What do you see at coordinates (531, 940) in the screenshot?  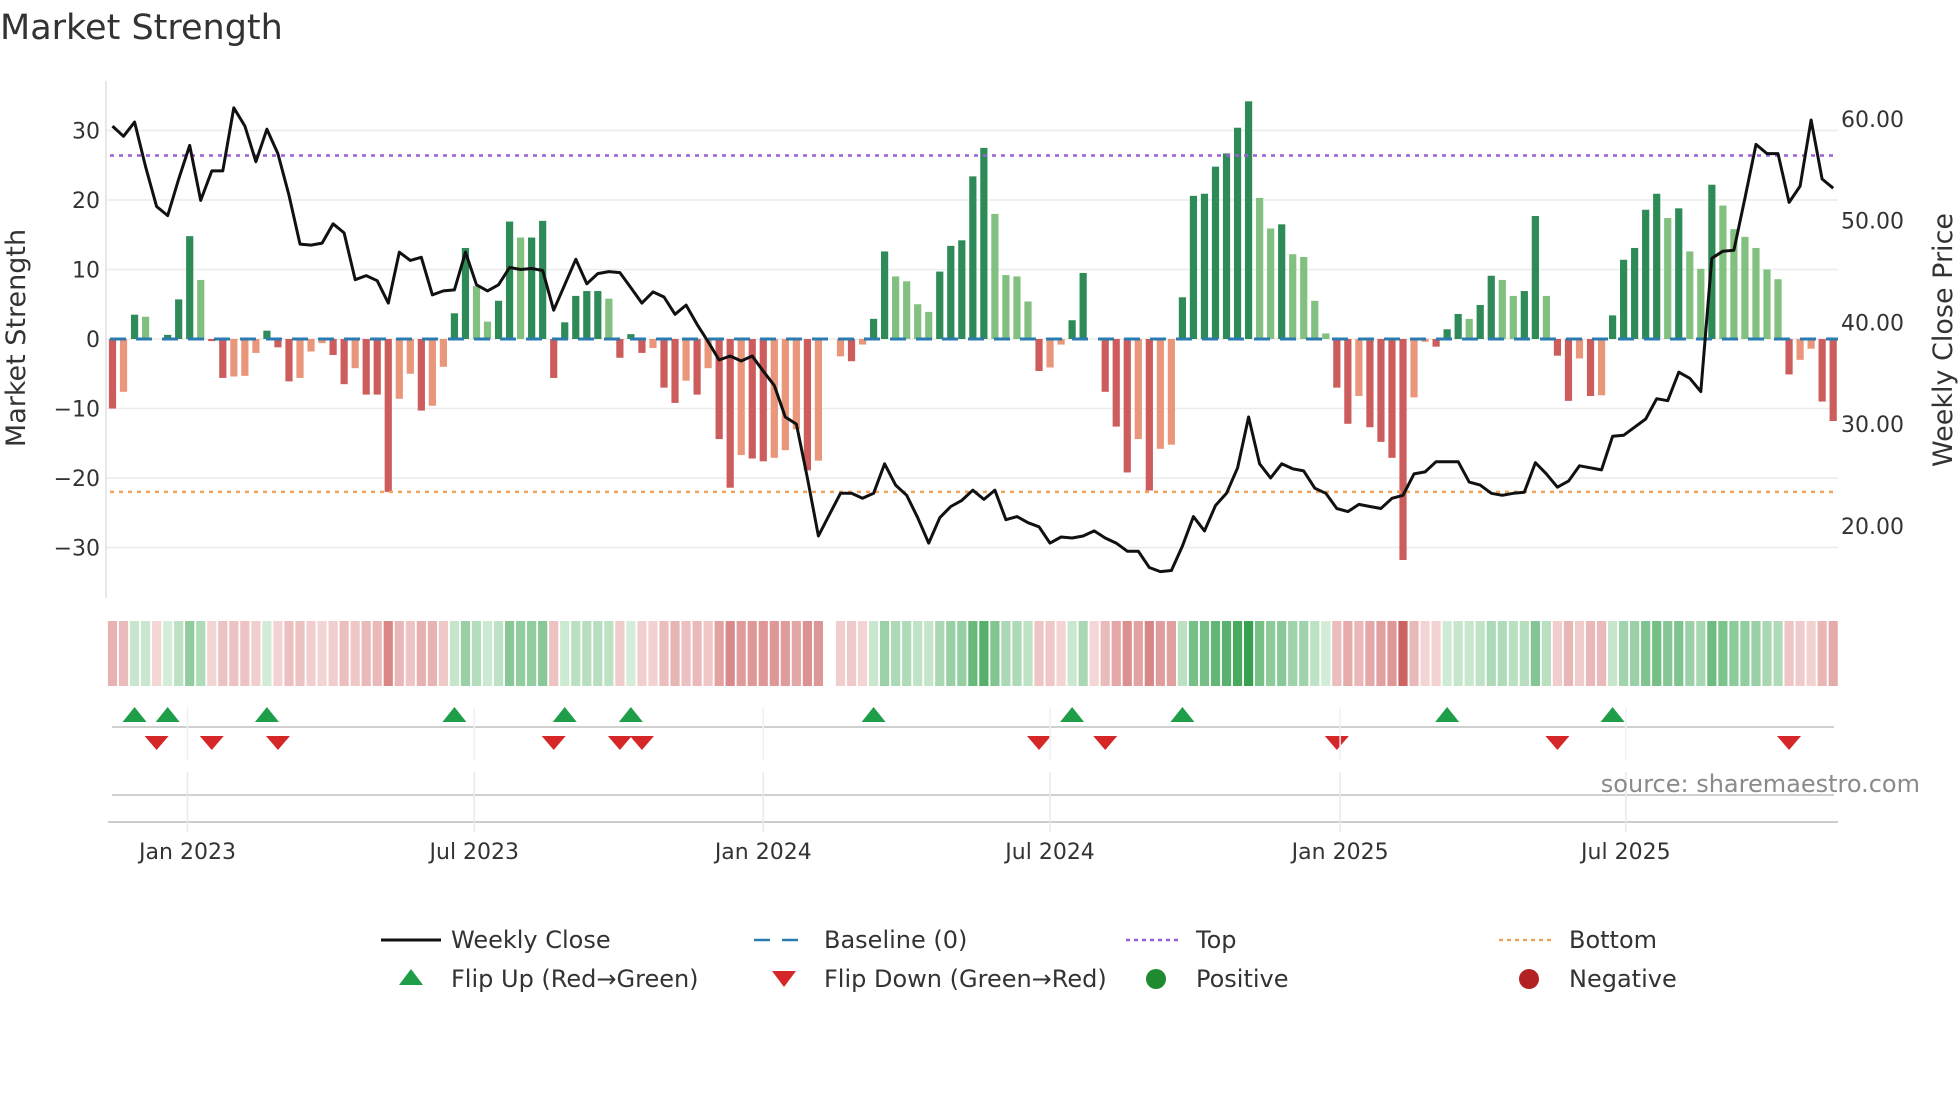 I see `legend-label-close: Weekly Close` at bounding box center [531, 940].